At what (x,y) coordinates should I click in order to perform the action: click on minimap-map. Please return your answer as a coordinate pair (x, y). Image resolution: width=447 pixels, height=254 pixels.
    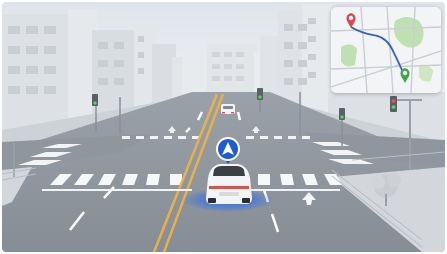
    Looking at the image, I should click on (386, 50).